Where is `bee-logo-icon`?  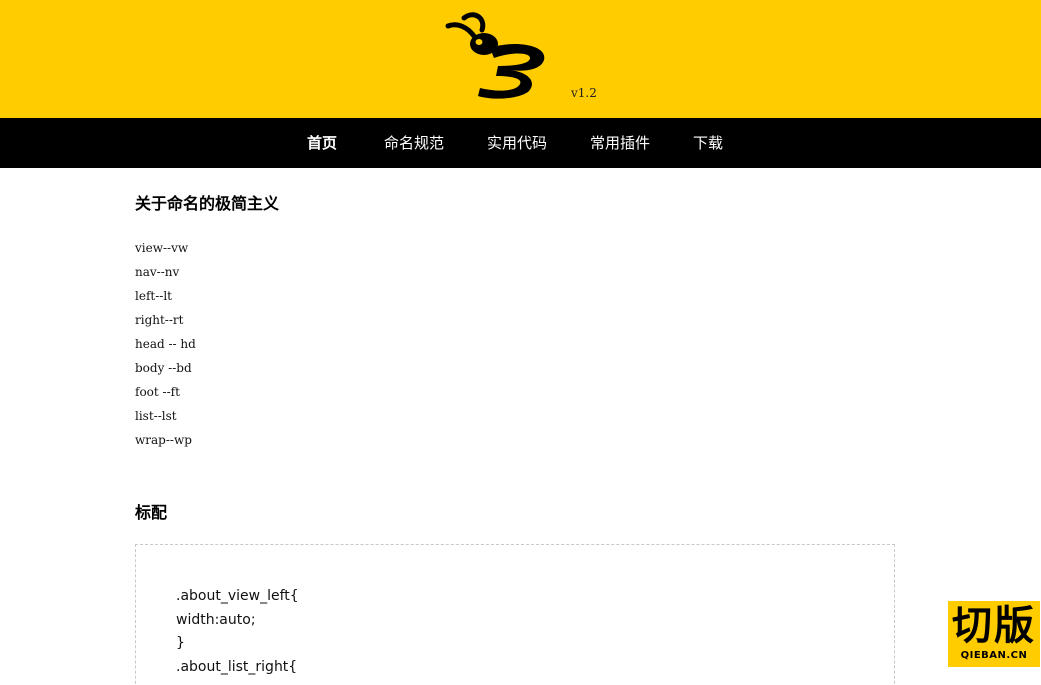
bee-logo-icon is located at coordinates (496, 56).